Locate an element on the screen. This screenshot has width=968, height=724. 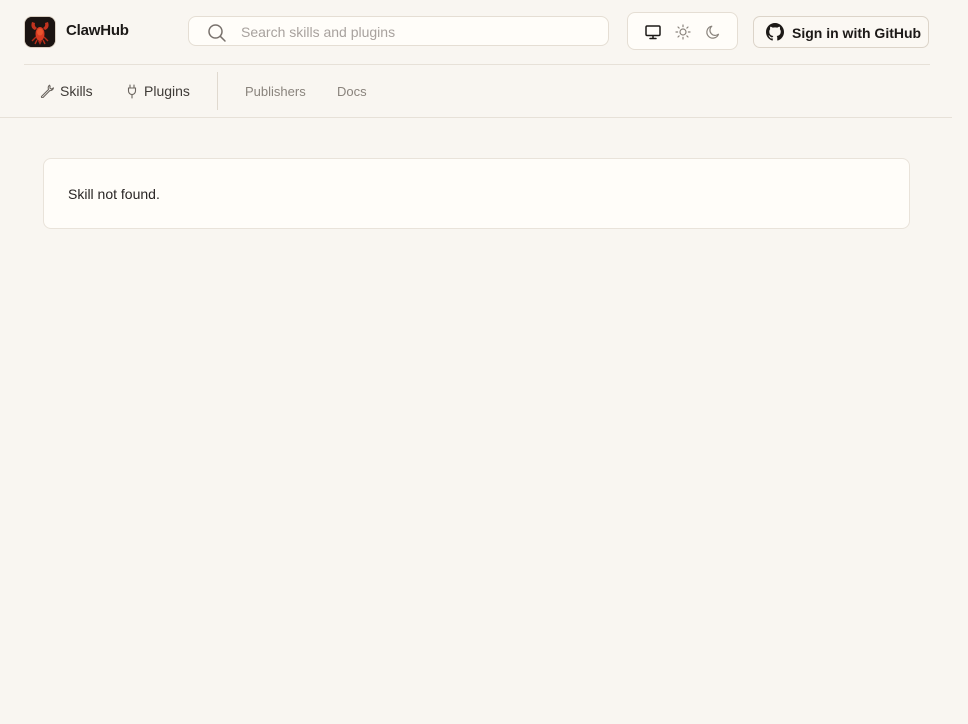
moon-icon is located at coordinates (713, 32).